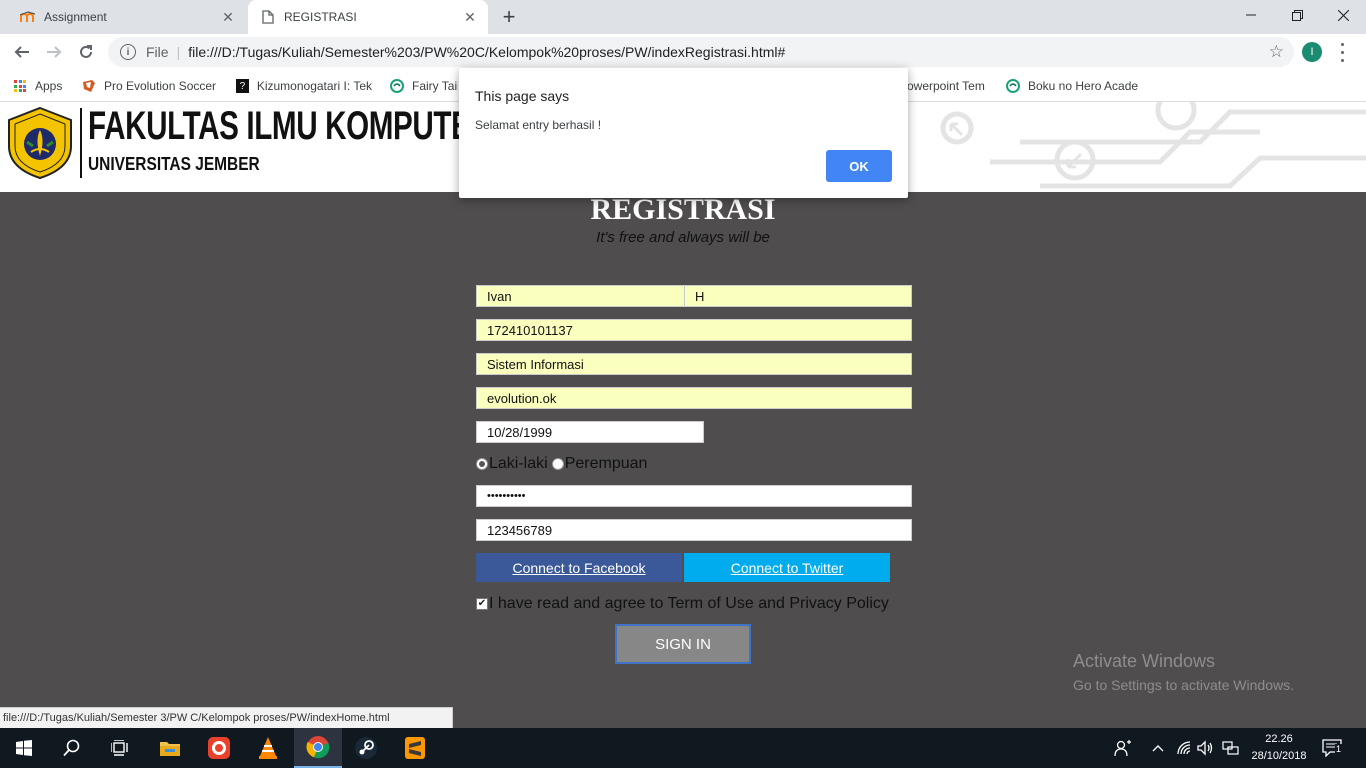  I want to click on bookmark-label: Pro Evolution Soccer, so click(160, 86).